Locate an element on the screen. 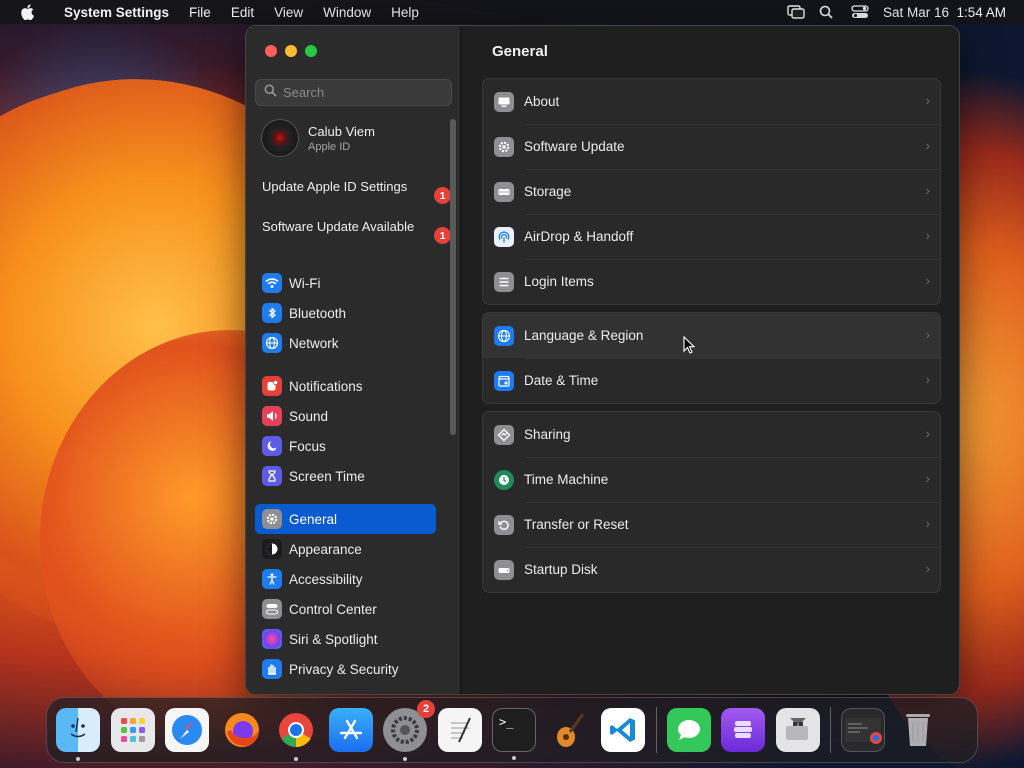 Image resolution: width=1024 pixels, height=768 pixels. menu-view: View is located at coordinates (288, 12).